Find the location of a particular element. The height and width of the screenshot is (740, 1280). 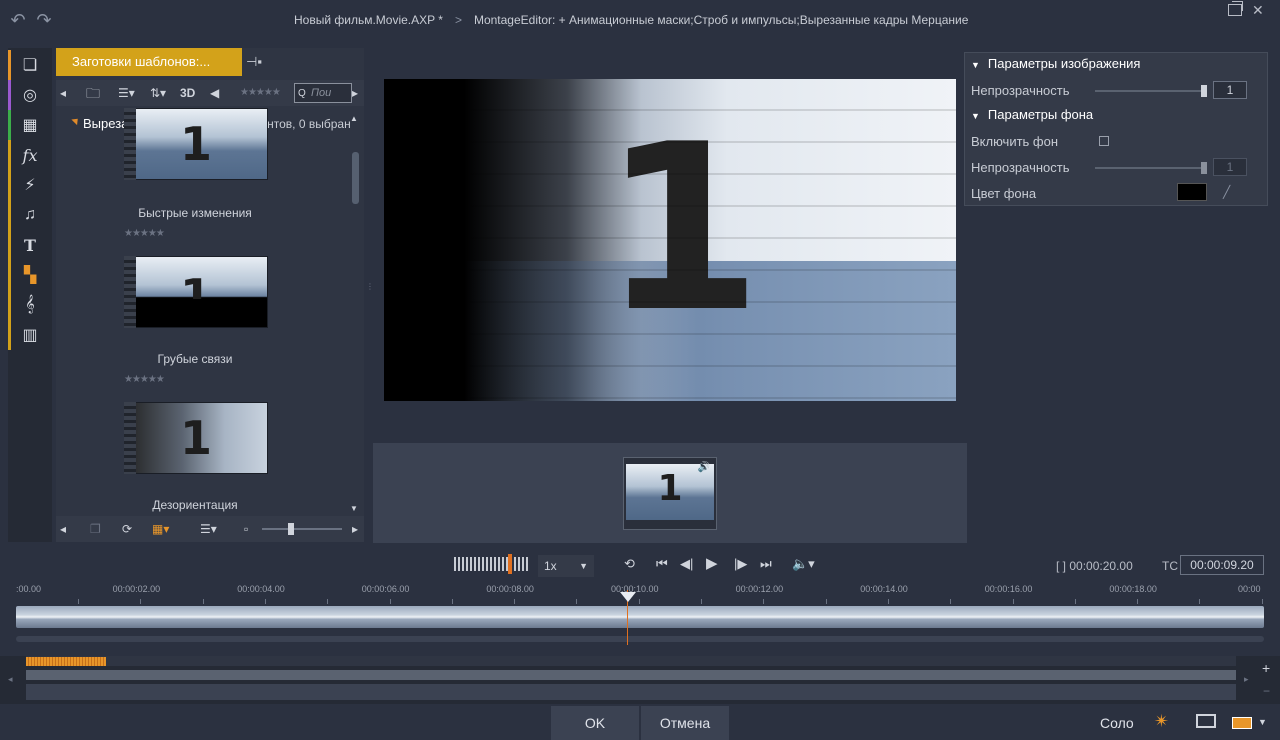

export-icon is located at coordinates (1206, 721).